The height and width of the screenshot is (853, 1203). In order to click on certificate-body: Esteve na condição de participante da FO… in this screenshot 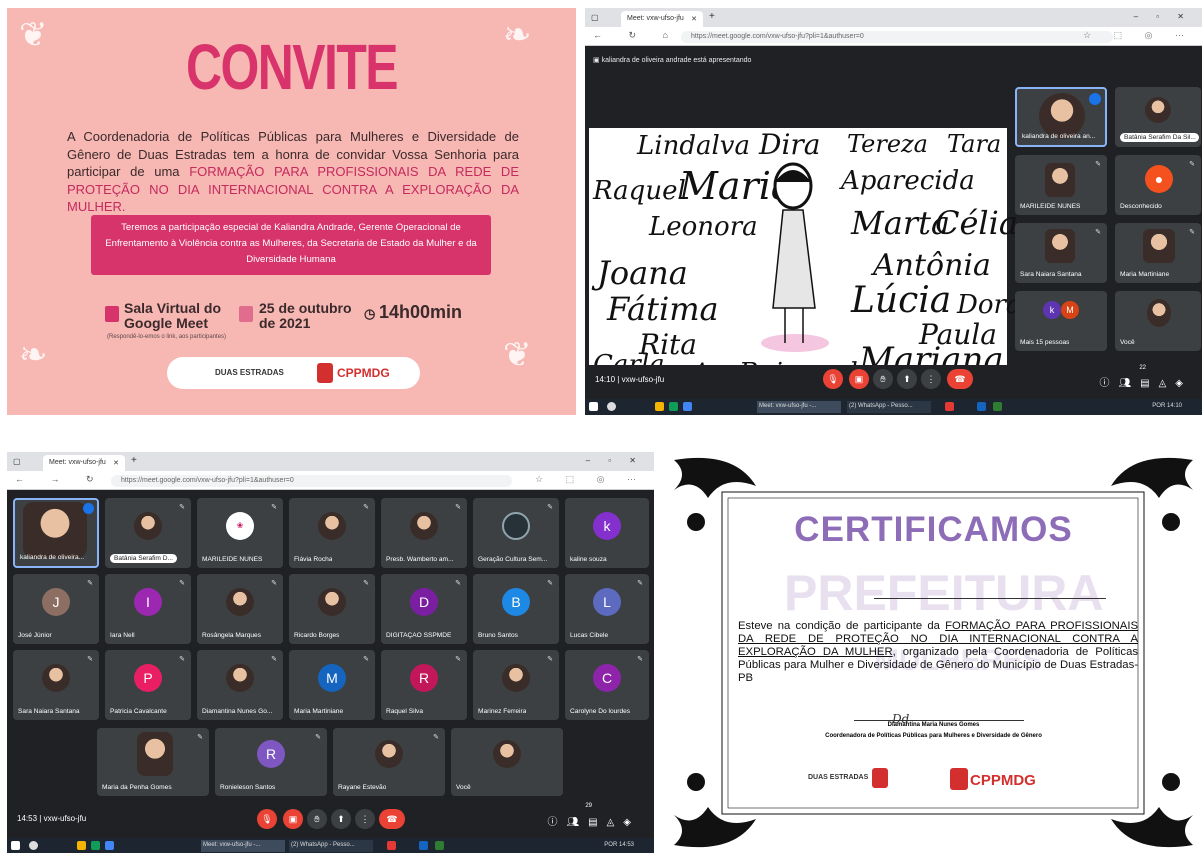, I will do `click(938, 652)`.